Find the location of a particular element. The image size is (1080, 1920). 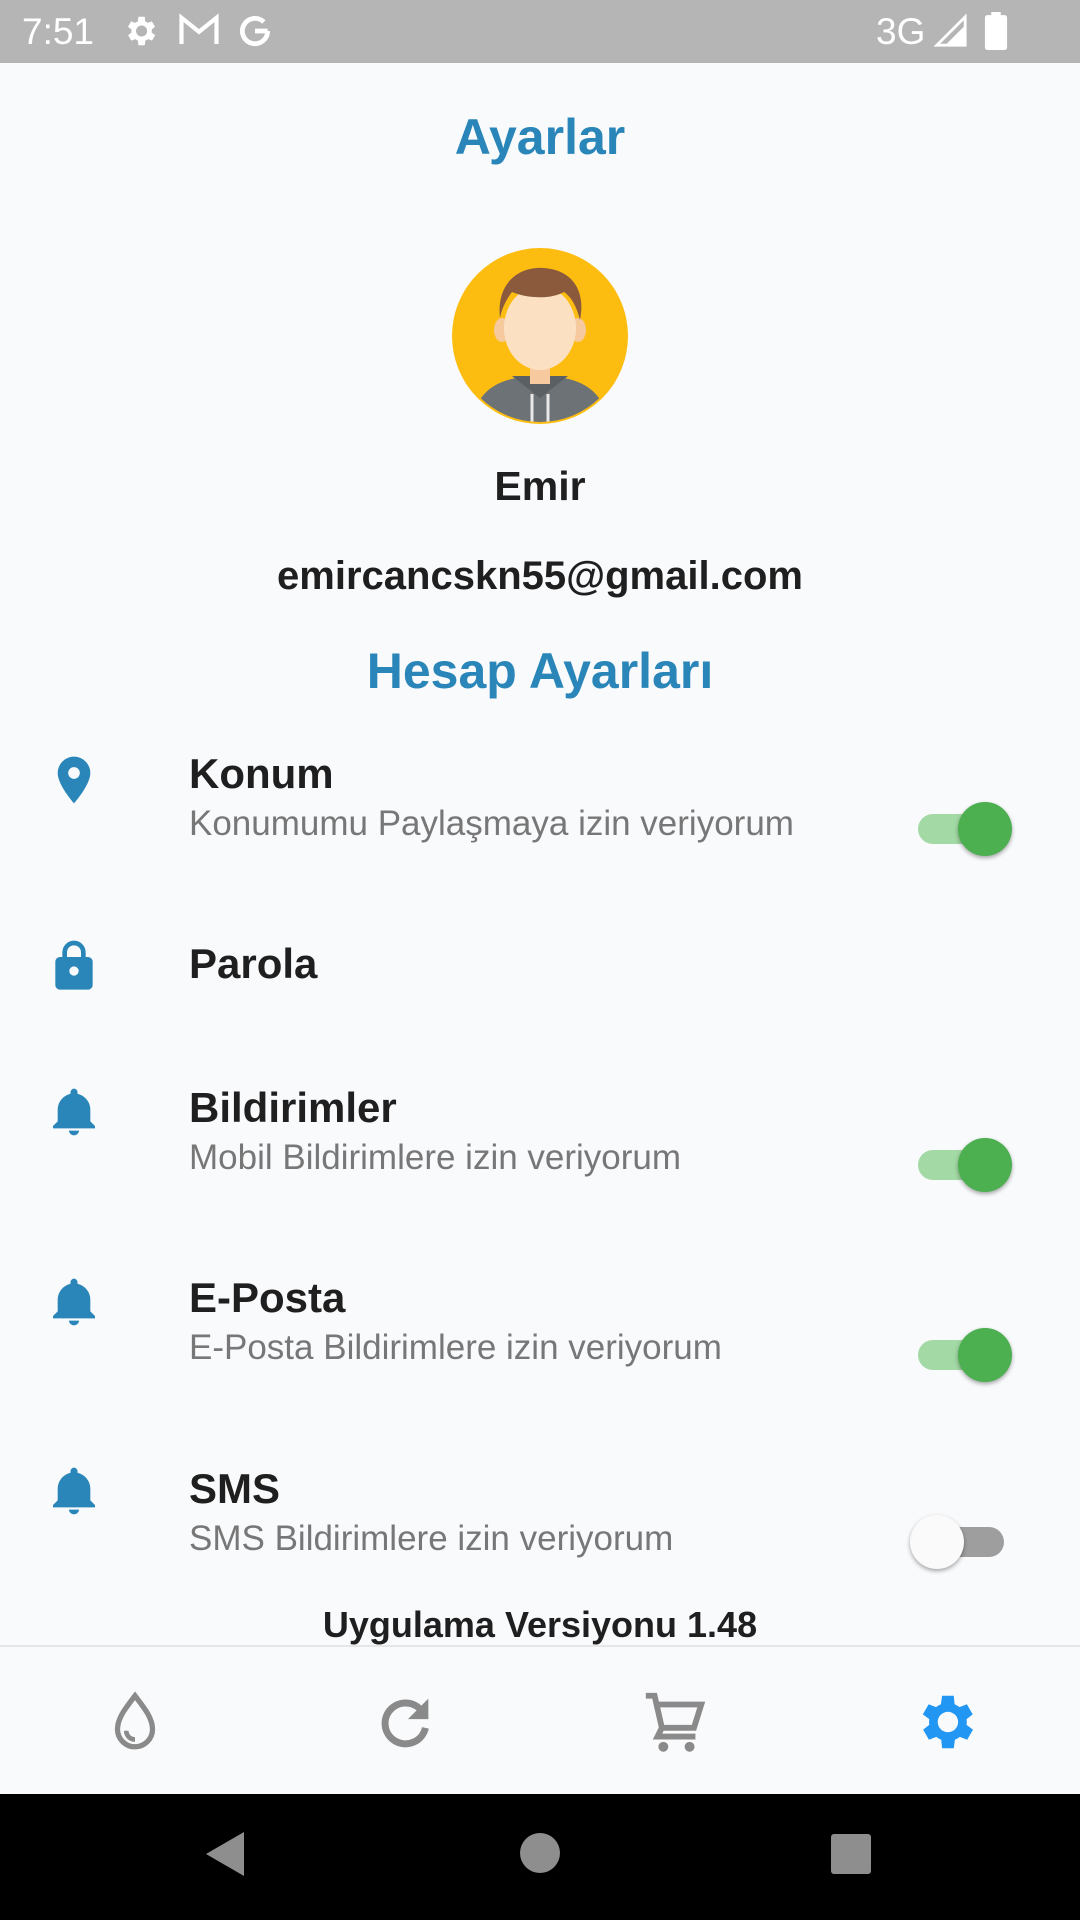

setting-title: E-Posta is located at coordinates (267, 1297).